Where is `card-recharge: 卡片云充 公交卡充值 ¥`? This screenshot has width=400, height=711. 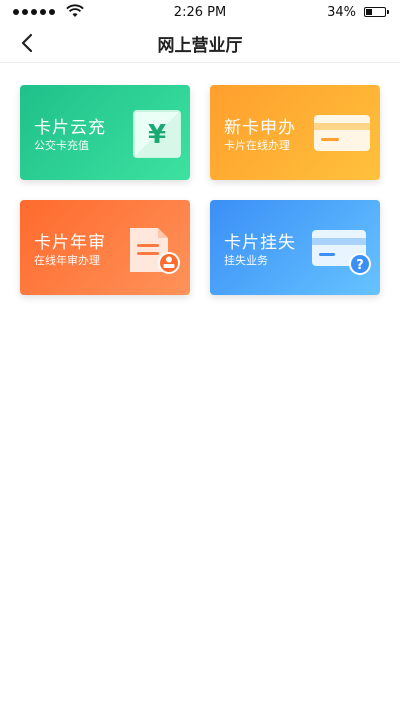 card-recharge: 卡片云充 公交卡充值 ¥ is located at coordinates (105, 132).